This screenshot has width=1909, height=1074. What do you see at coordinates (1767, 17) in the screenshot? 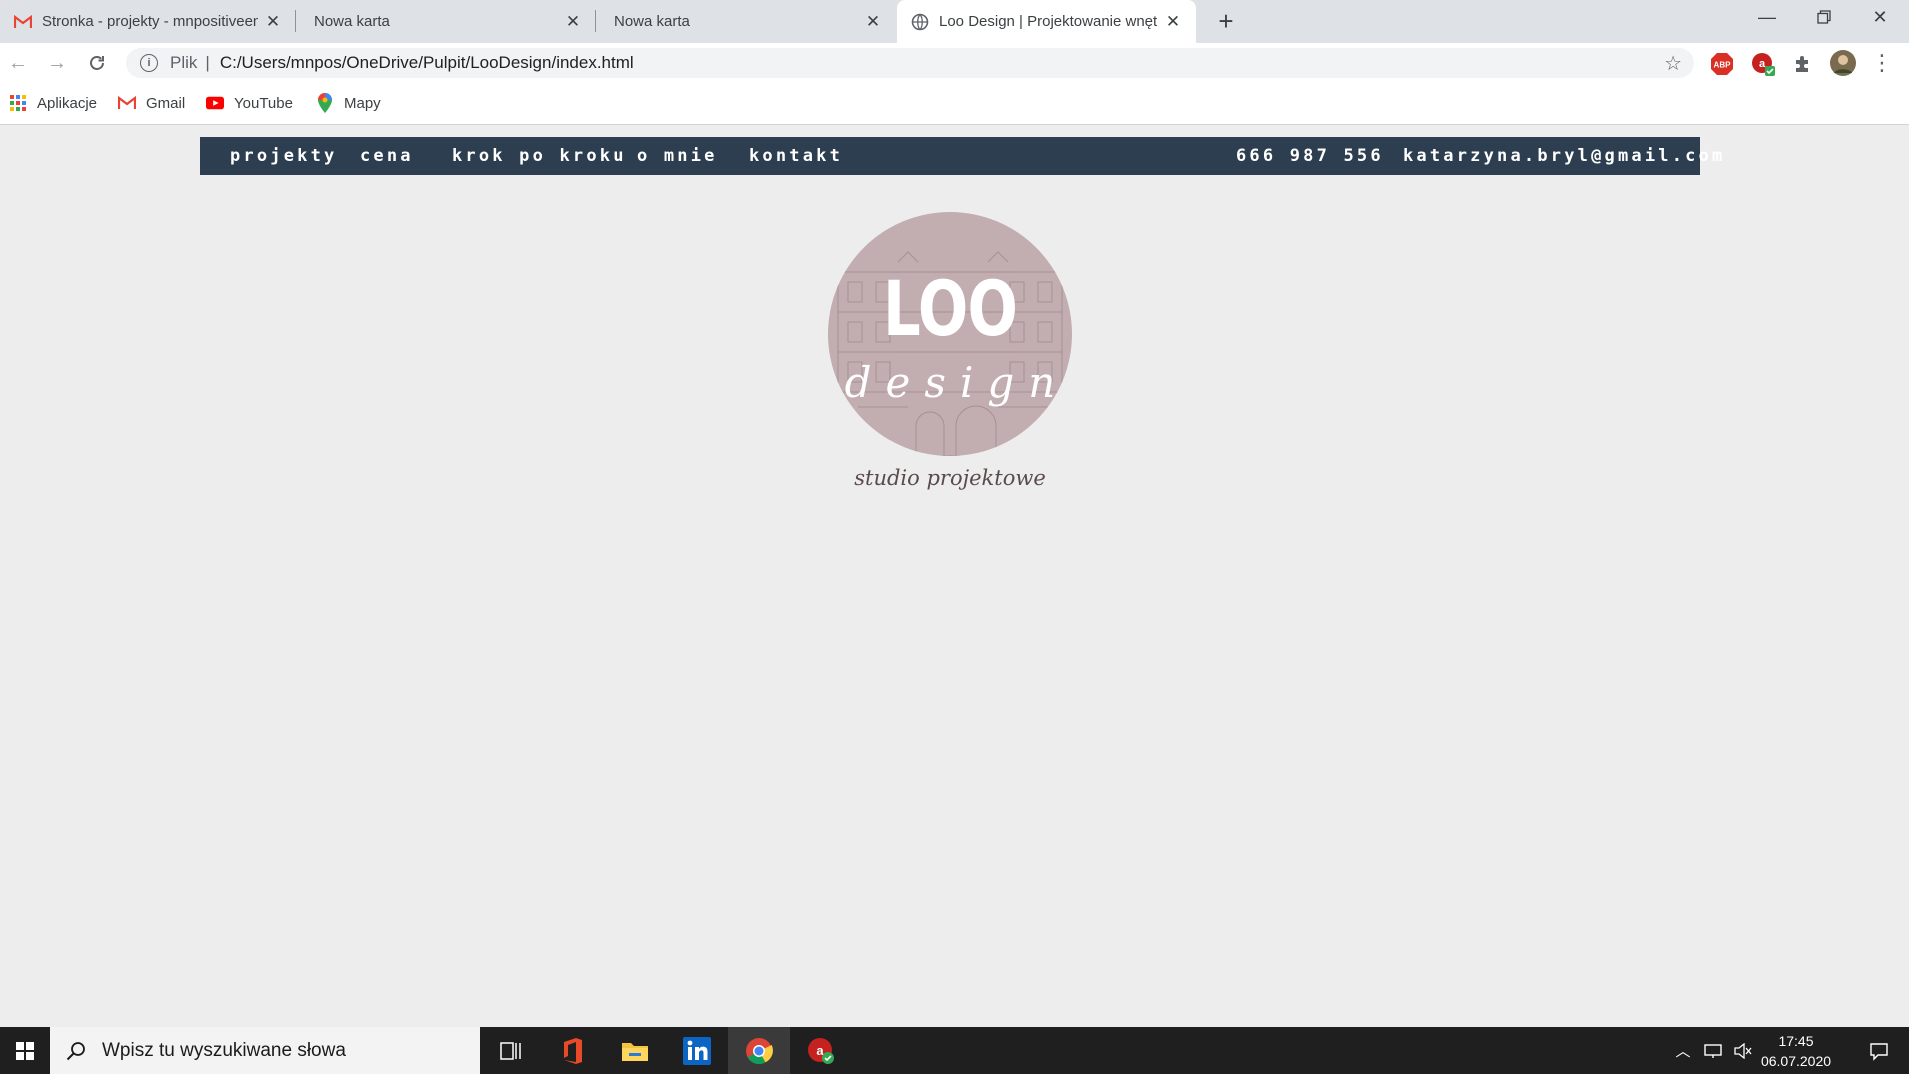
I see `minimize-icon: —` at bounding box center [1767, 17].